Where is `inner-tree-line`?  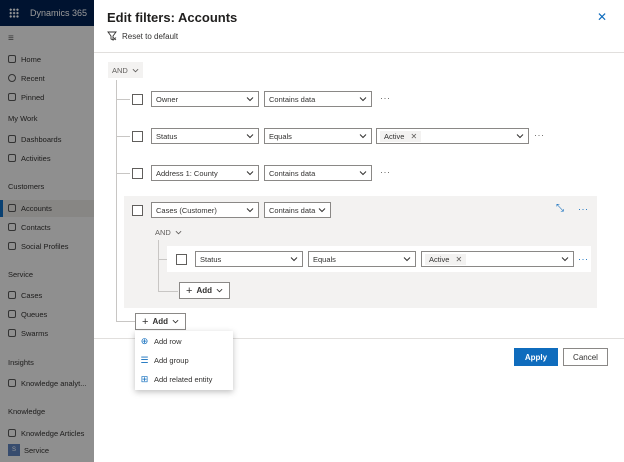
inner-tree-line is located at coordinates (158, 266).